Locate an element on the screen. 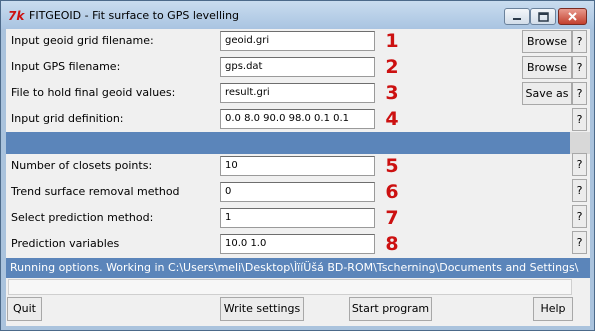 The image size is (595, 331). help-variables-button: ? is located at coordinates (579, 242).